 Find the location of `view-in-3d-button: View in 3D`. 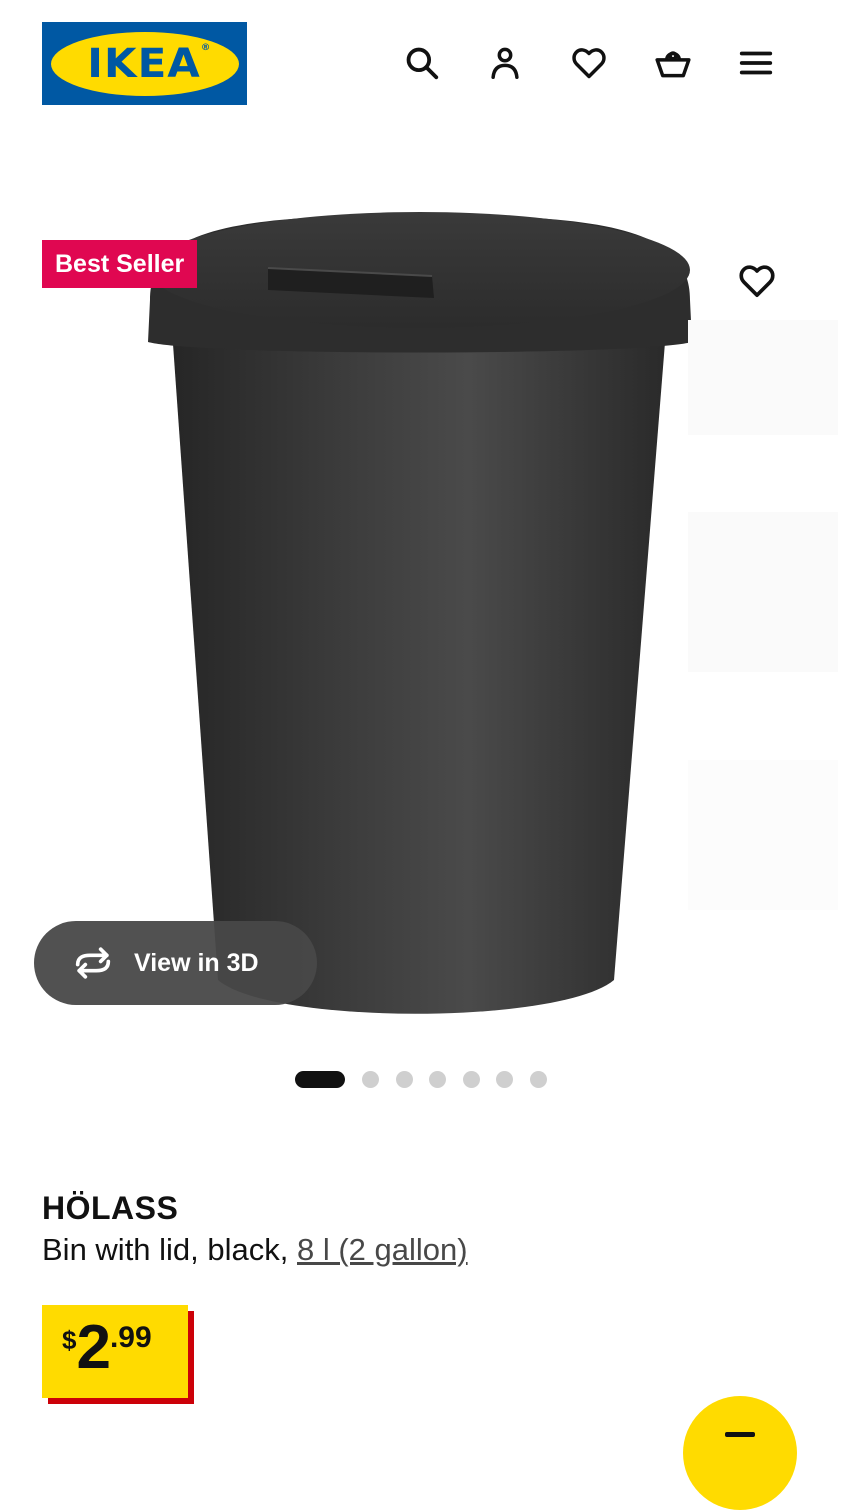

view-in-3d-button: View in 3D is located at coordinates (175, 963).